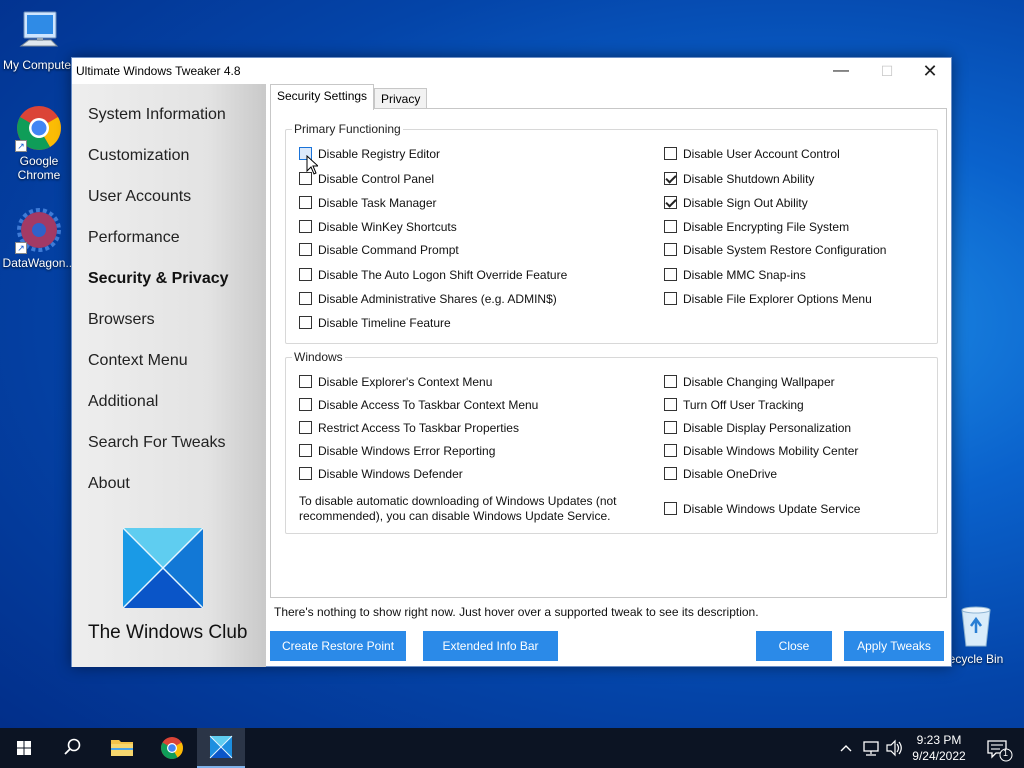 The height and width of the screenshot is (768, 1024). I want to click on chevron-up-icon, so click(846, 748).